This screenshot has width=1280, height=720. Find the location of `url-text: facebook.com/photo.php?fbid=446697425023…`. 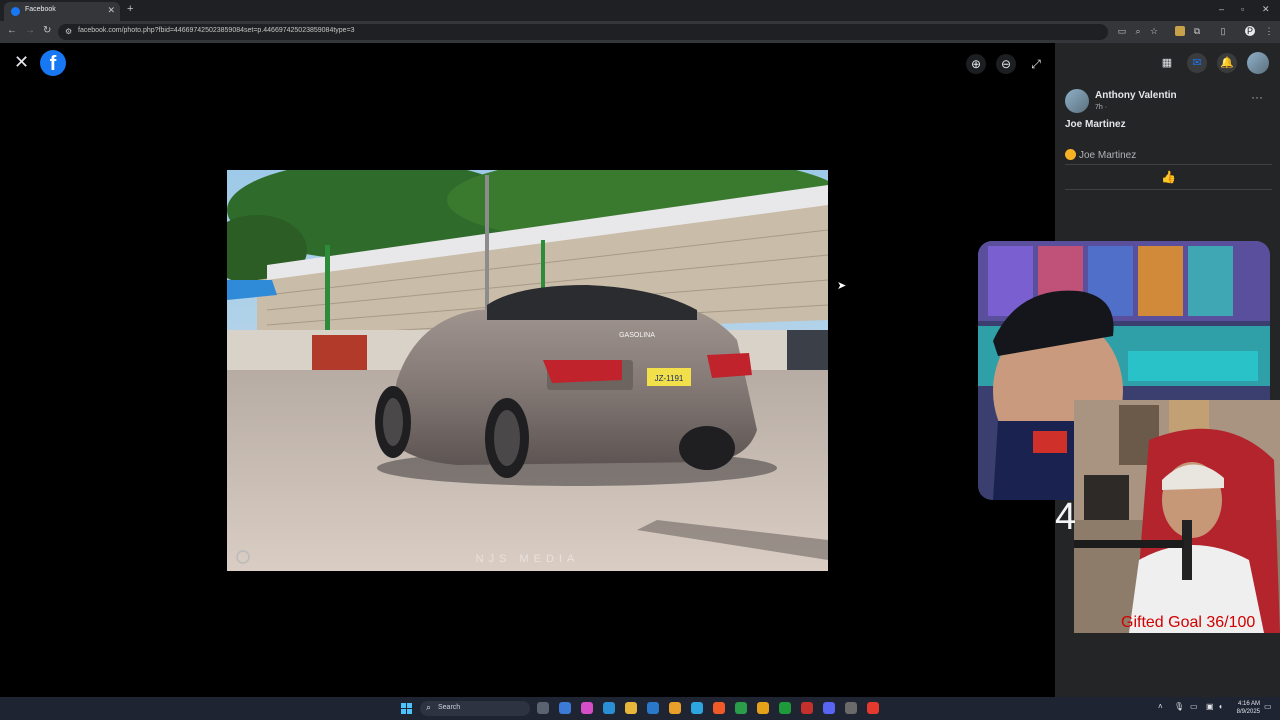

url-text: facebook.com/photo.php?fbid=446697425023… is located at coordinates (216, 30).